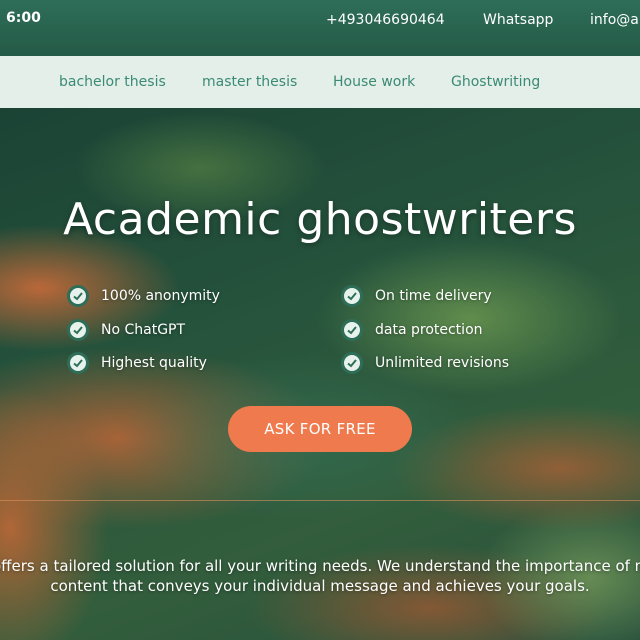 This screenshot has width=640, height=640. Describe the element at coordinates (615, 20) in the screenshot. I see `email-link: info@al` at that location.